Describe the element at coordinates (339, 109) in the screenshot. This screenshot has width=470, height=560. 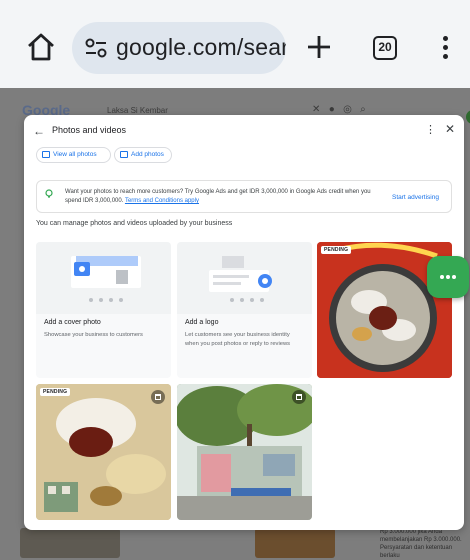
I see `background-search-icons: ✕ ● ◎ ⌕` at that location.